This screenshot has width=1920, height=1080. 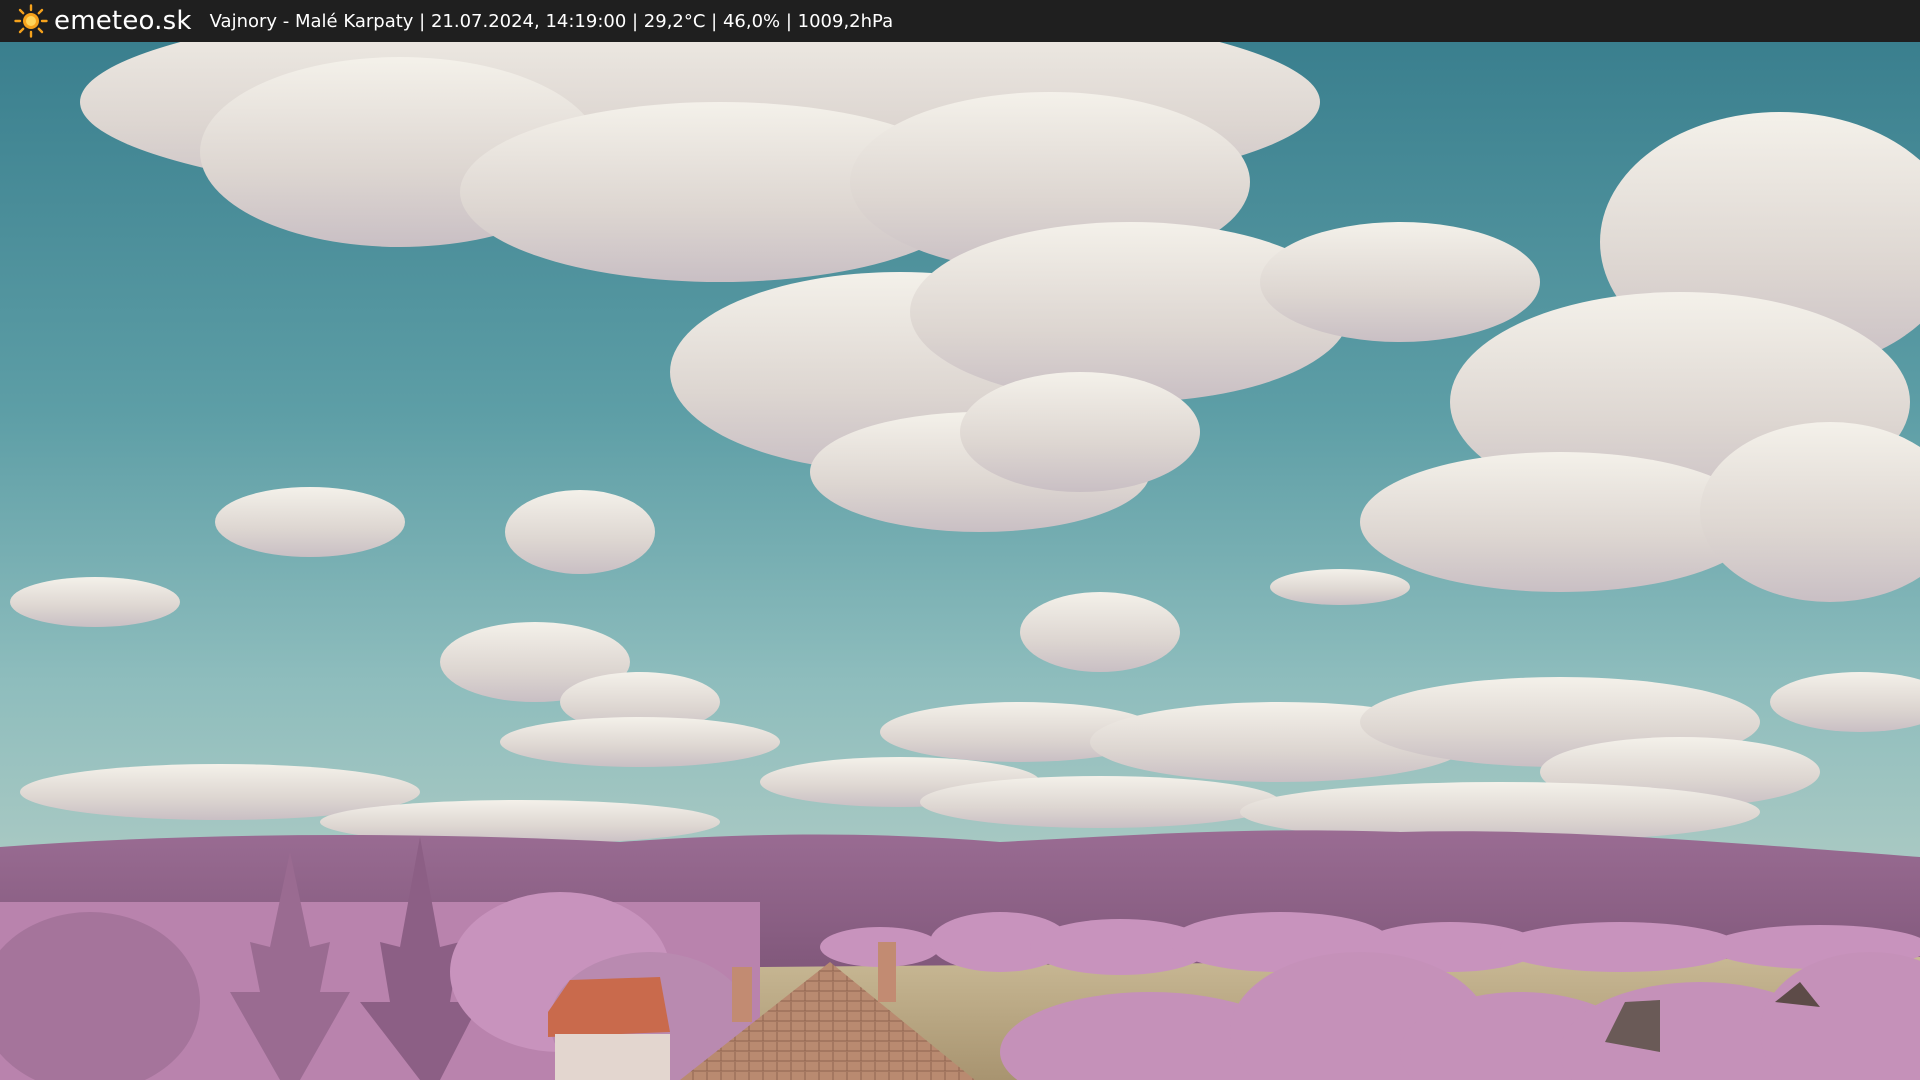 I want to click on brand-name: emeteo.sk, so click(x=123, y=21).